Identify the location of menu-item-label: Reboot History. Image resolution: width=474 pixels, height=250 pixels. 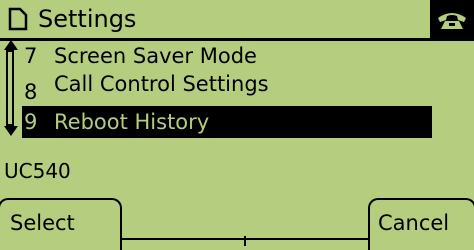
(132, 122).